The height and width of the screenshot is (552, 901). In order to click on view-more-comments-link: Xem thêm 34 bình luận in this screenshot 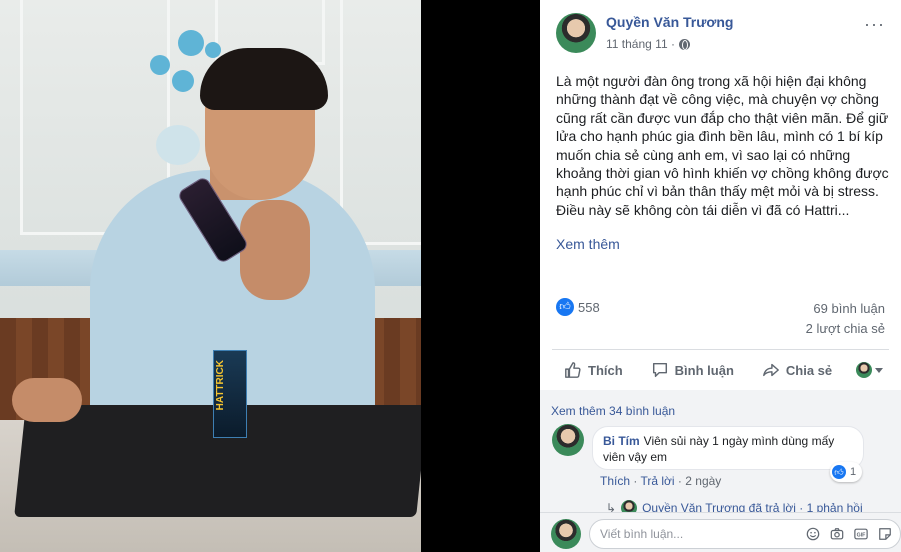, I will do `click(613, 411)`.